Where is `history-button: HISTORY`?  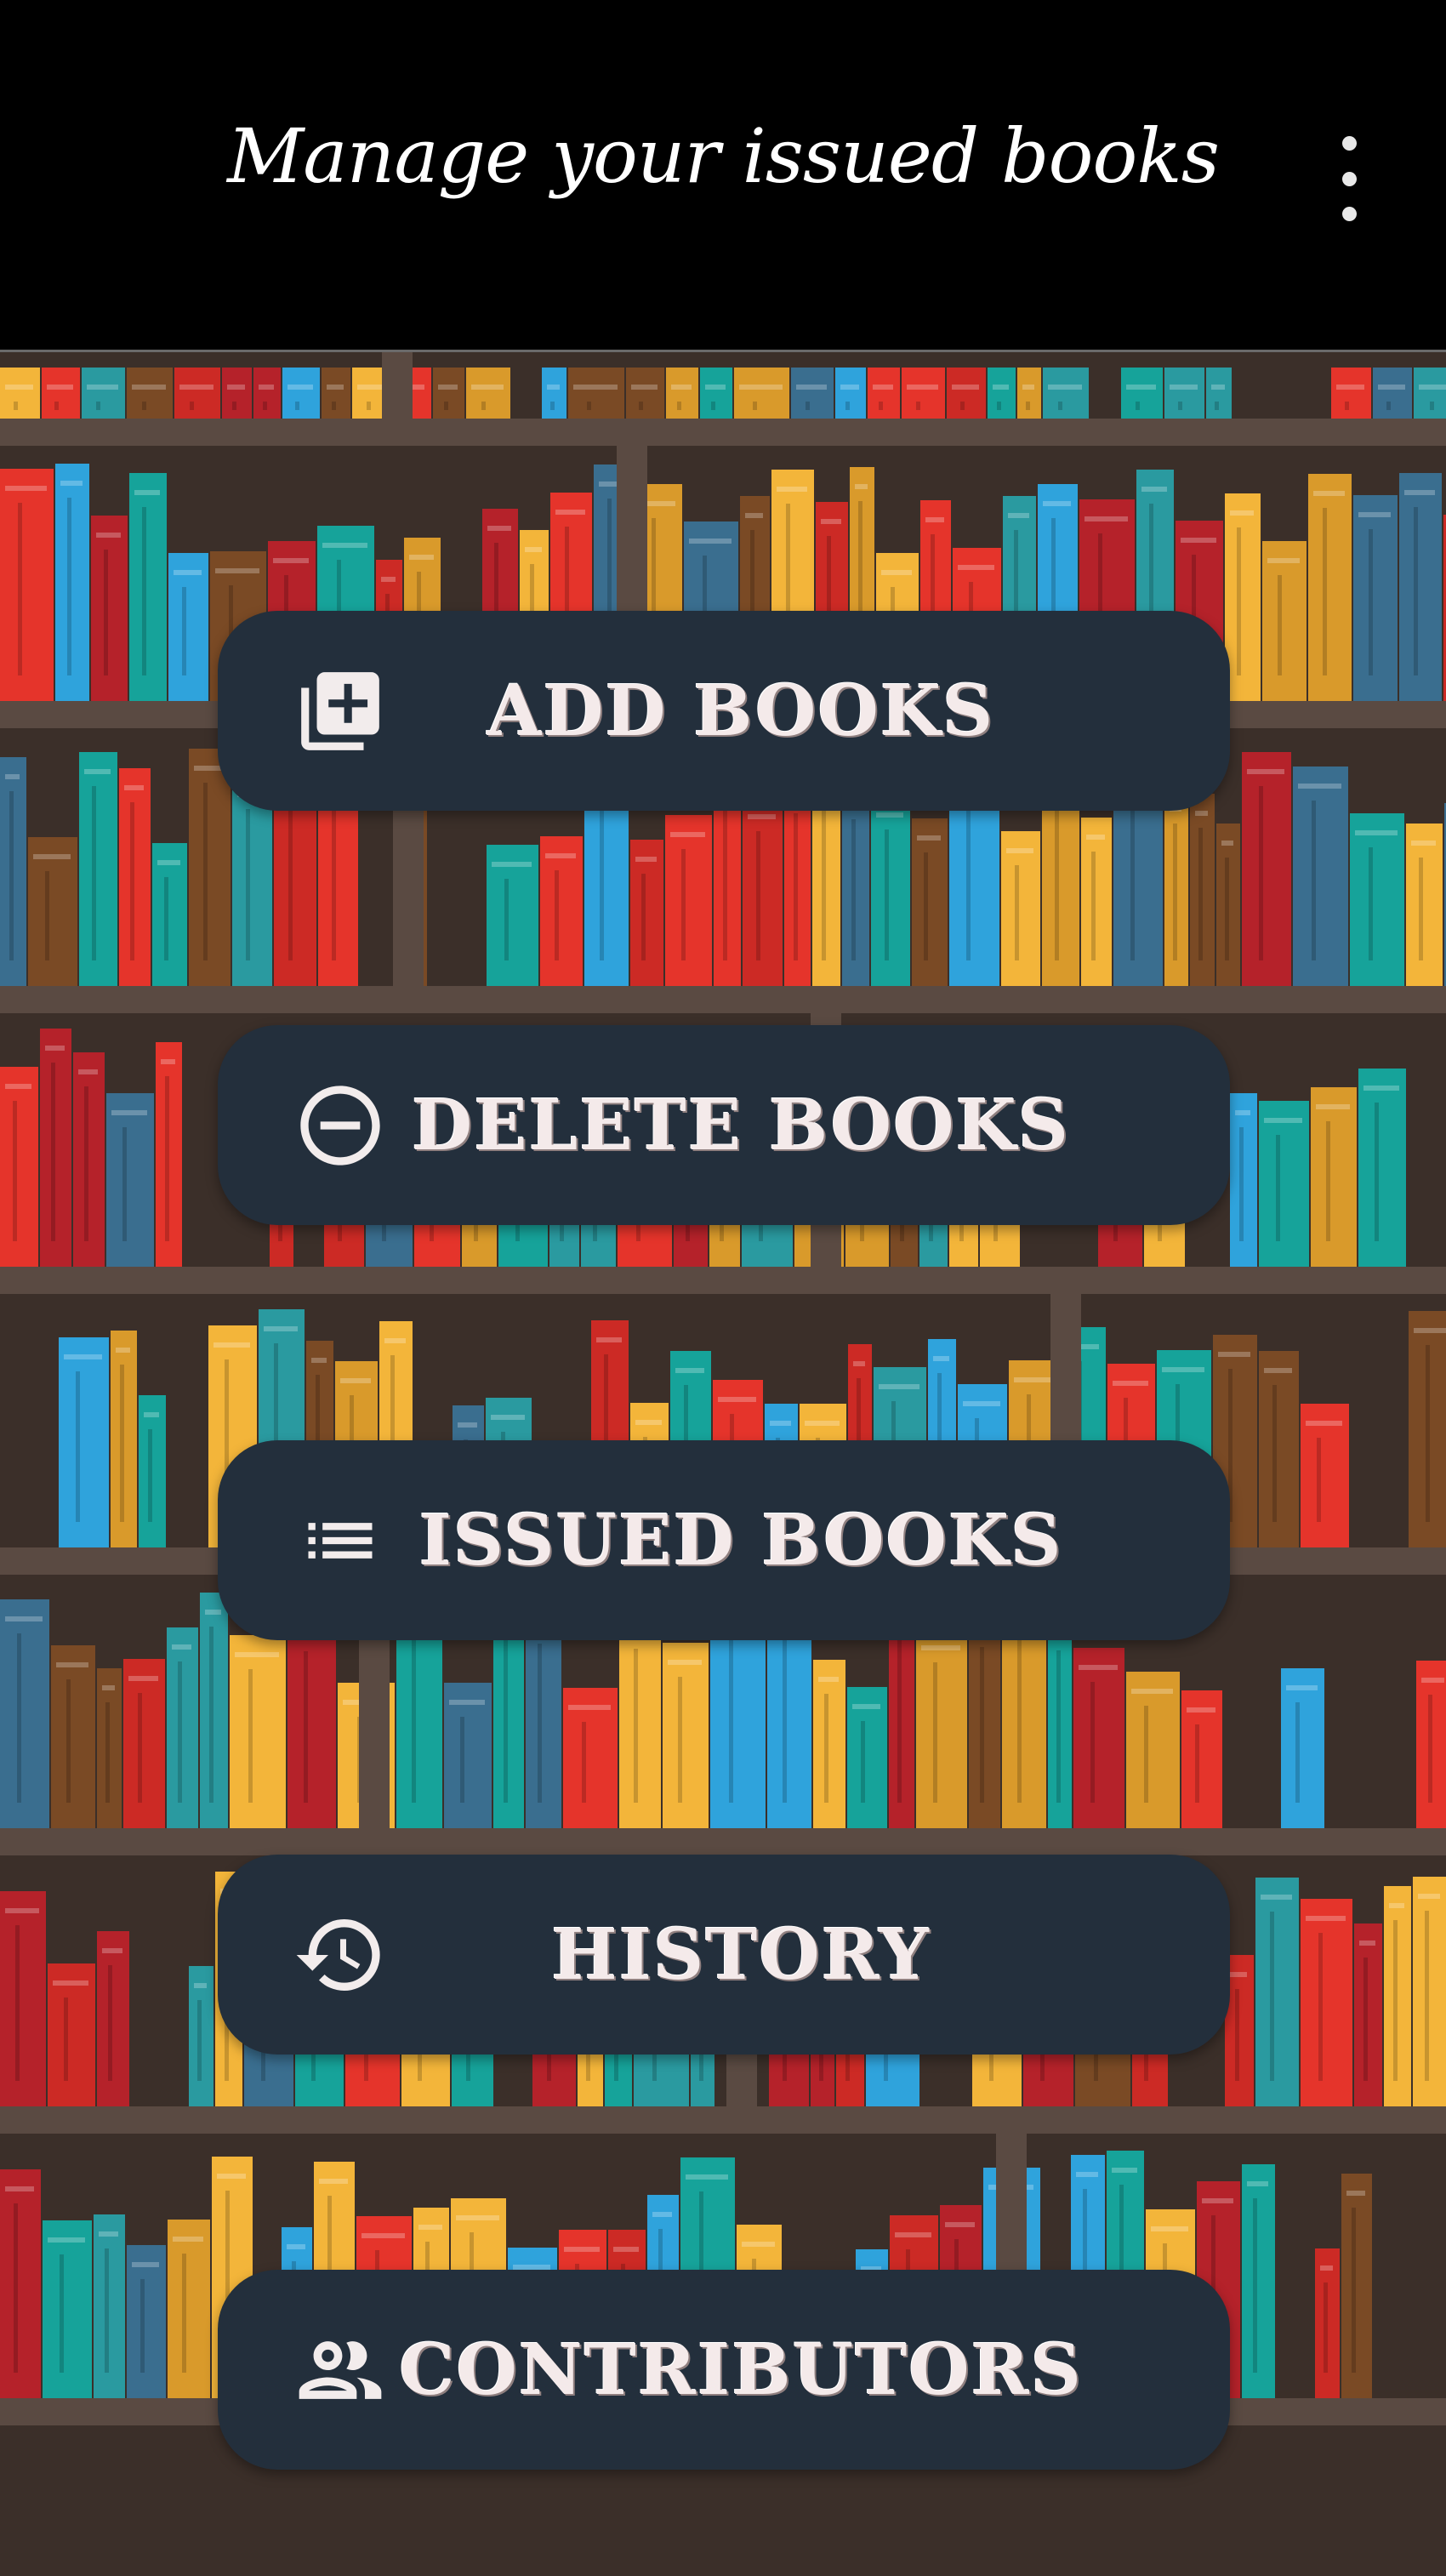 history-button: HISTORY is located at coordinates (724, 1955).